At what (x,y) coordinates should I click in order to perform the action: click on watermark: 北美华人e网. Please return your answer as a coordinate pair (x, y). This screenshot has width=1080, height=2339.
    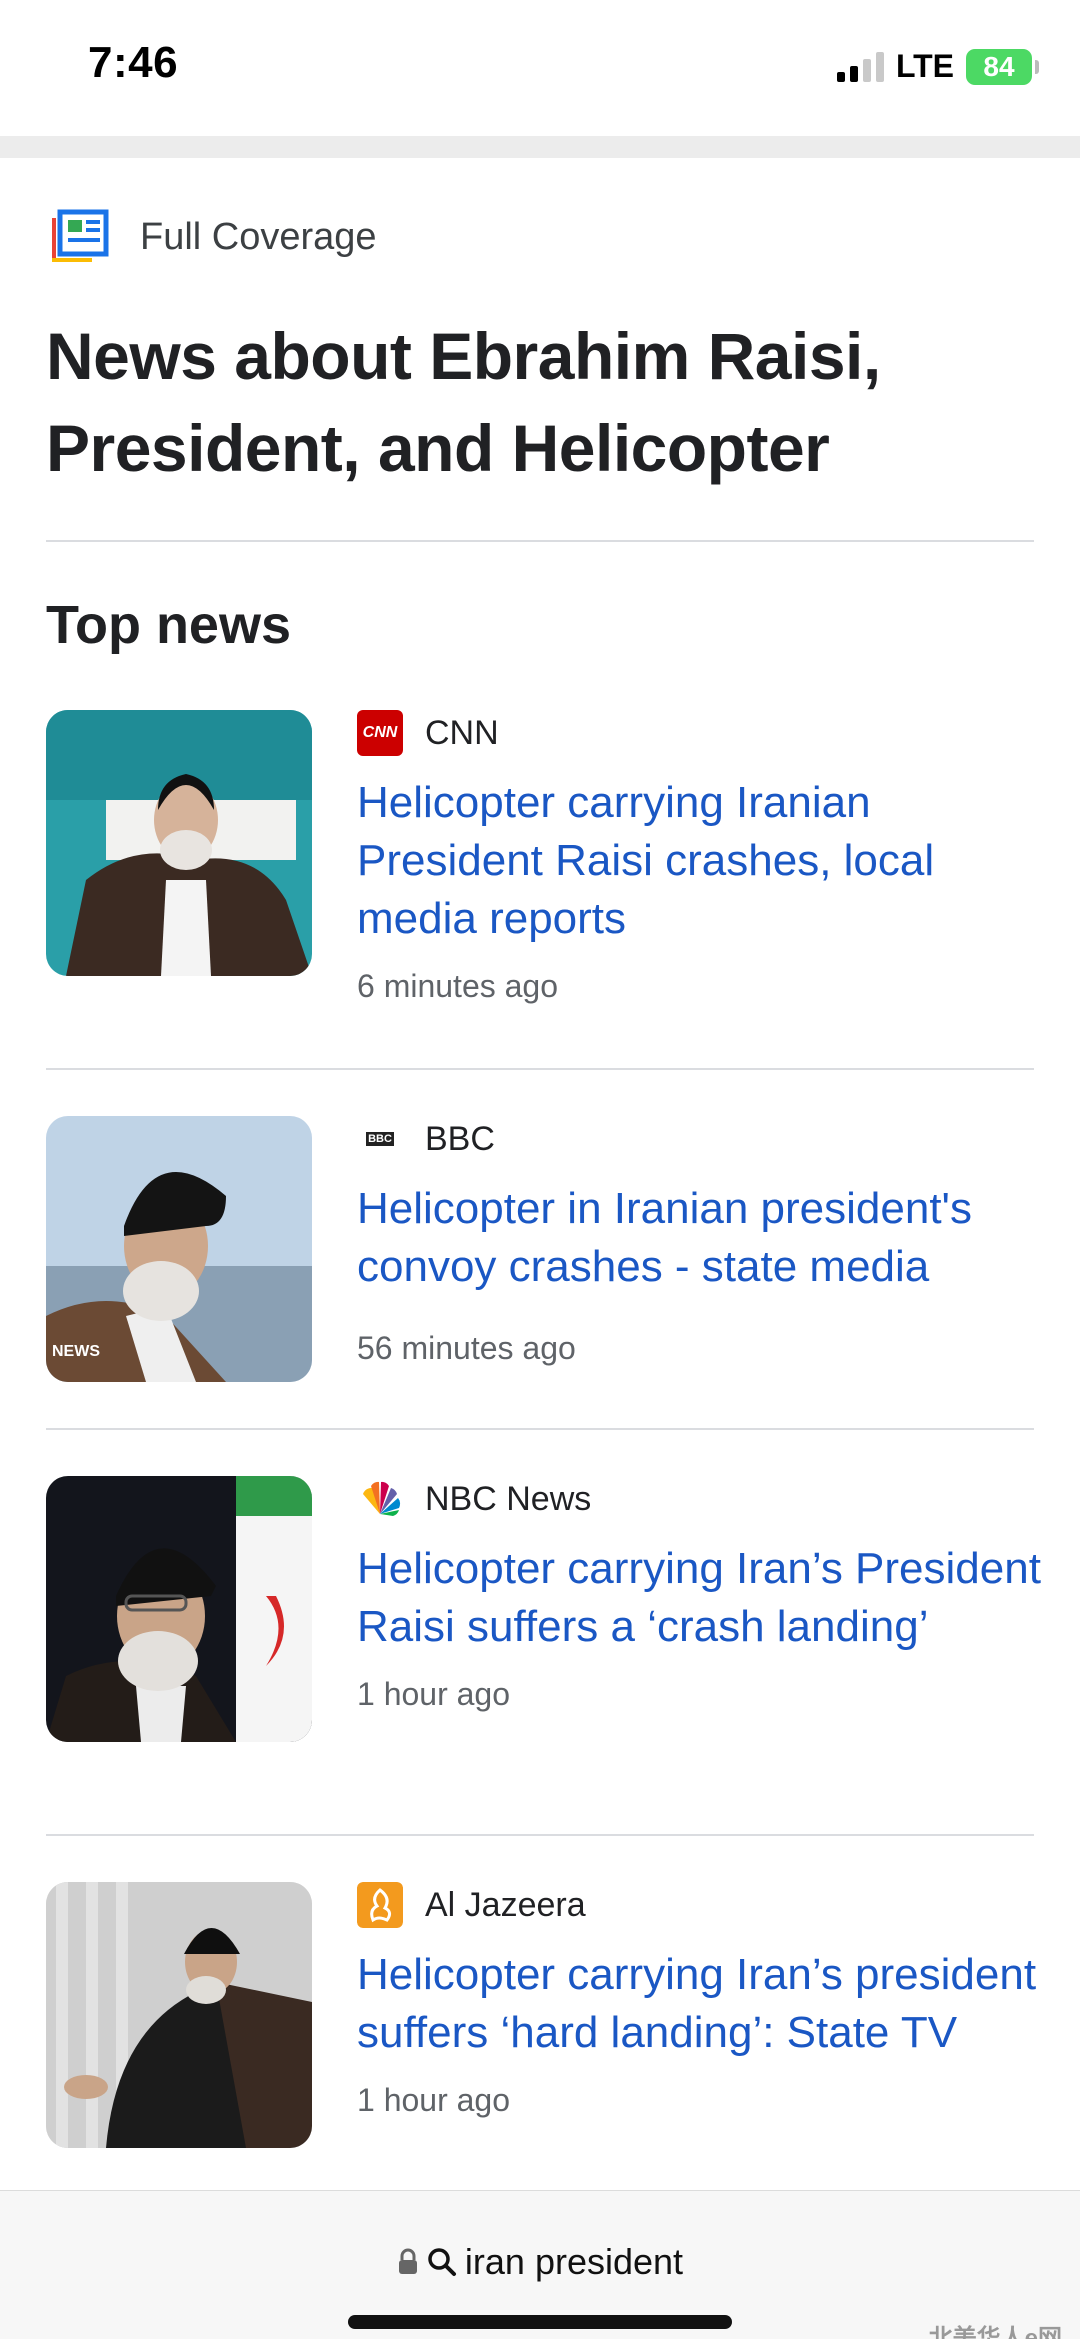
    Looking at the image, I should click on (995, 2332).